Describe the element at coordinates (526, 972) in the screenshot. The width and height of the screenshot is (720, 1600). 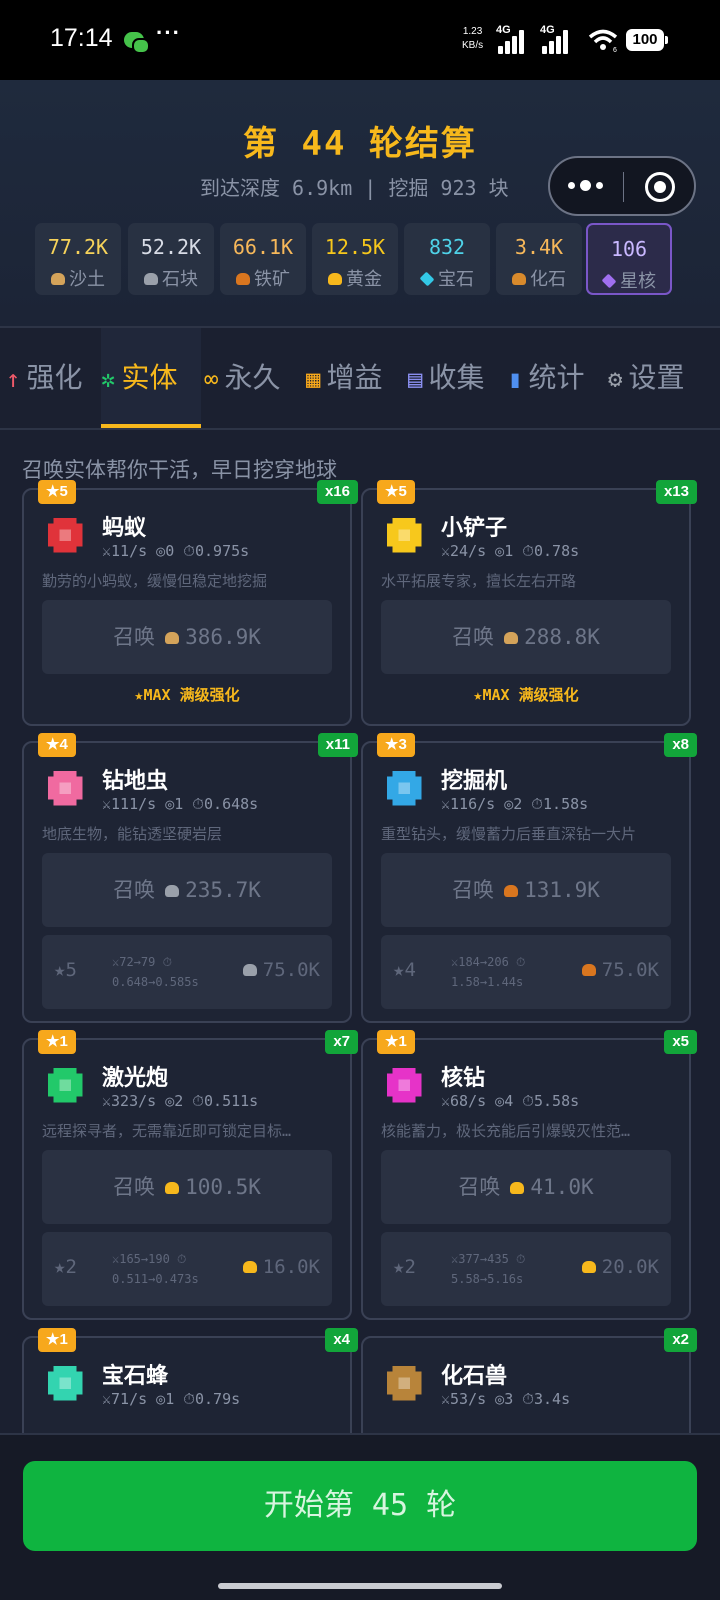
I see `upgrade-button: ★4 ⚔184→206 ⏱ 1.58→1.44s 75.0K` at that location.